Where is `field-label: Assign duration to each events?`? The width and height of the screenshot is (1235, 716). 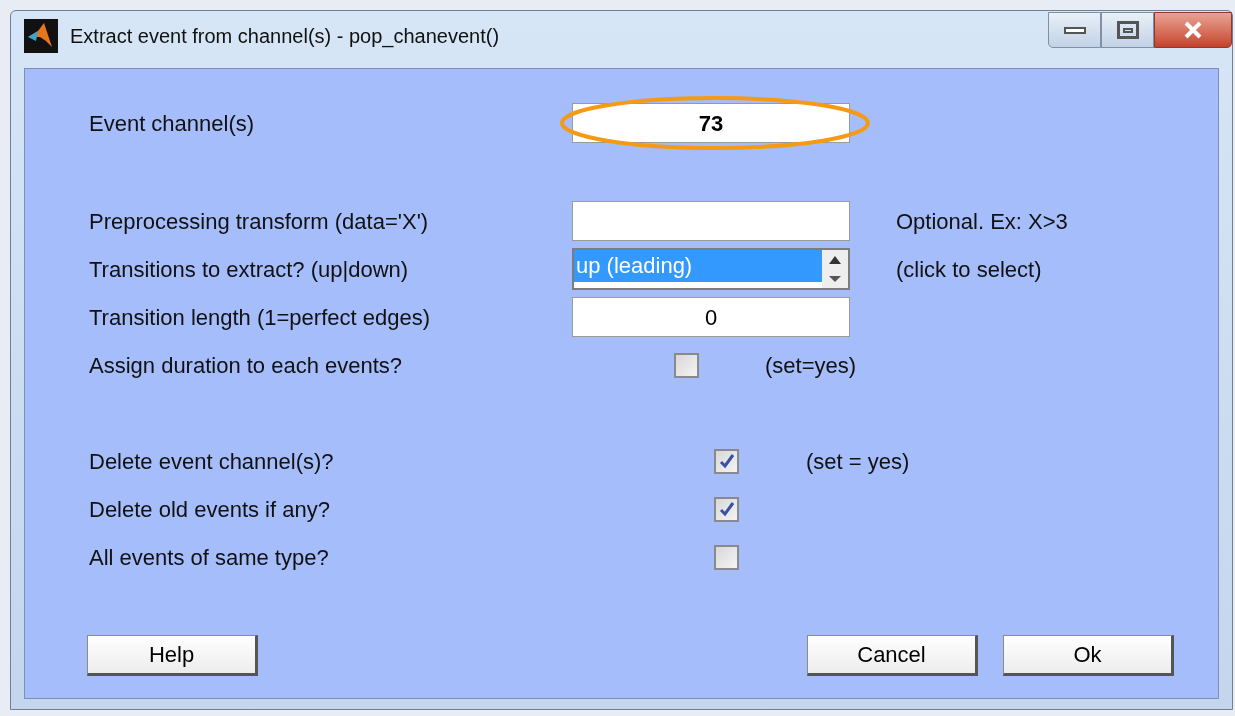 field-label: Assign duration to each events? is located at coordinates (246, 365).